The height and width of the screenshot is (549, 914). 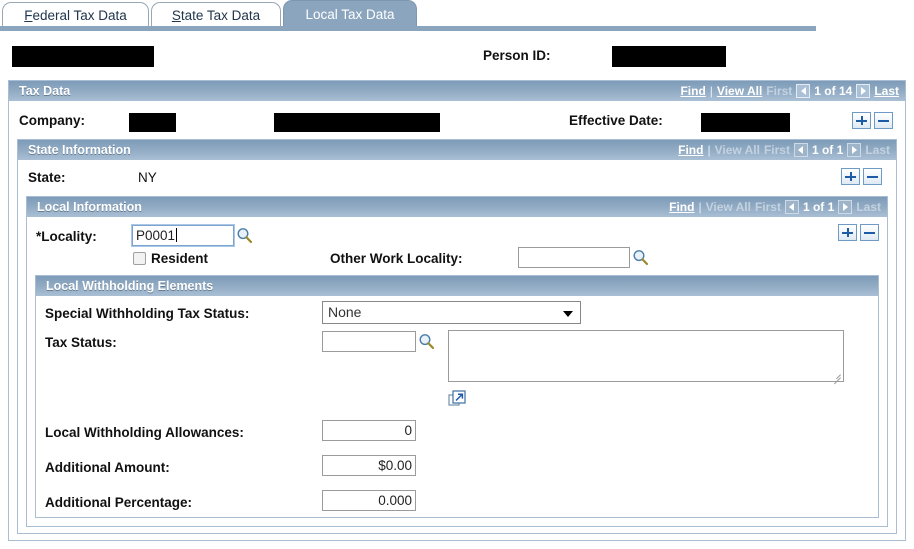 I want to click on tax-status-lookup-icon, so click(x=426, y=341).